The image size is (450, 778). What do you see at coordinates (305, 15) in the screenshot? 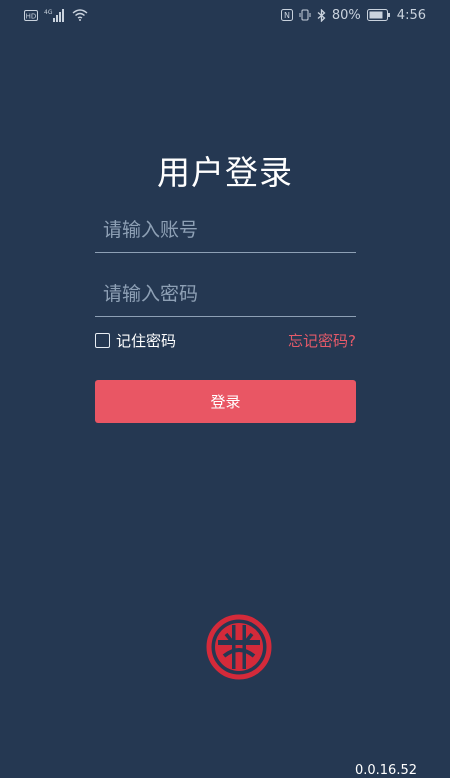
I see `vibrate-icon` at bounding box center [305, 15].